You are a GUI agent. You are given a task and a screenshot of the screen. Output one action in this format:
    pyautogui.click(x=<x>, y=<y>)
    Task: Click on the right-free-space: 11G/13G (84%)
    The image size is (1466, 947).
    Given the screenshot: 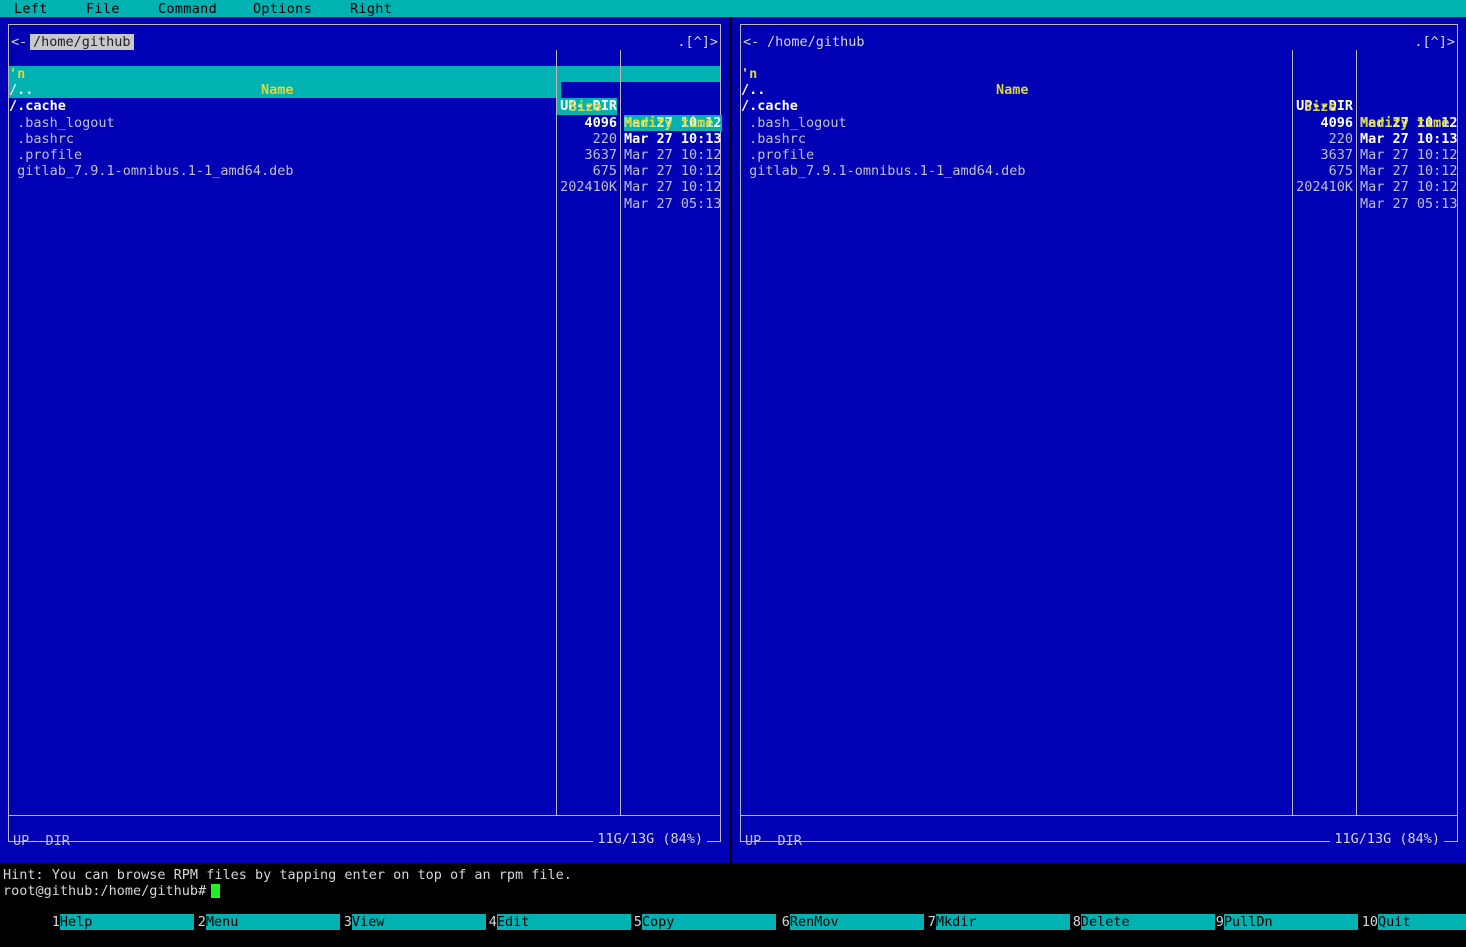 What is the action you would take?
    pyautogui.click(x=1387, y=838)
    